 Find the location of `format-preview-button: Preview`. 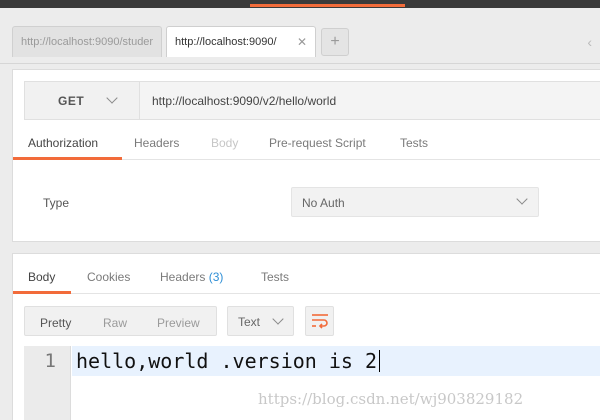

format-preview-button: Preview is located at coordinates (178, 323).